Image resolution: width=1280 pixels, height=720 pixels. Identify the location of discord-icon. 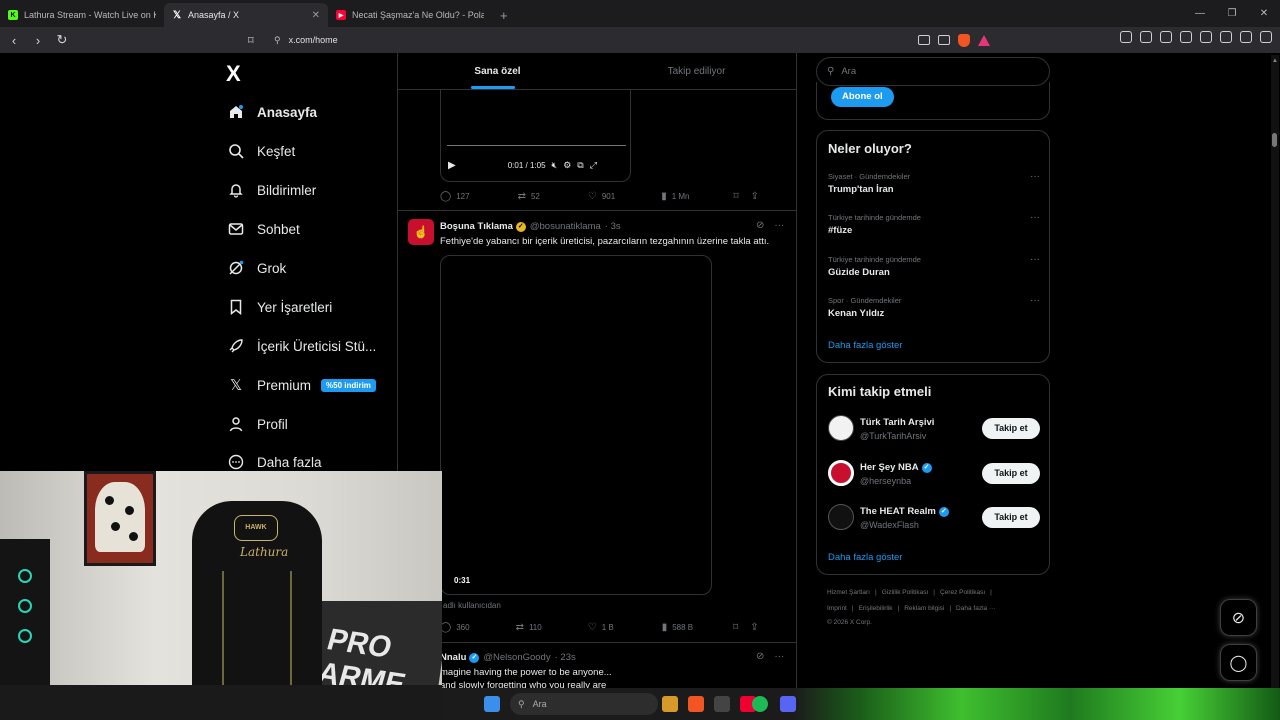
(788, 704).